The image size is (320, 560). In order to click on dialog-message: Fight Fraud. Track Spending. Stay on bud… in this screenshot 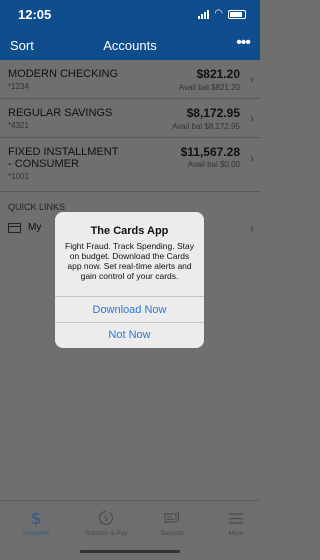, I will do `click(129, 261)`.